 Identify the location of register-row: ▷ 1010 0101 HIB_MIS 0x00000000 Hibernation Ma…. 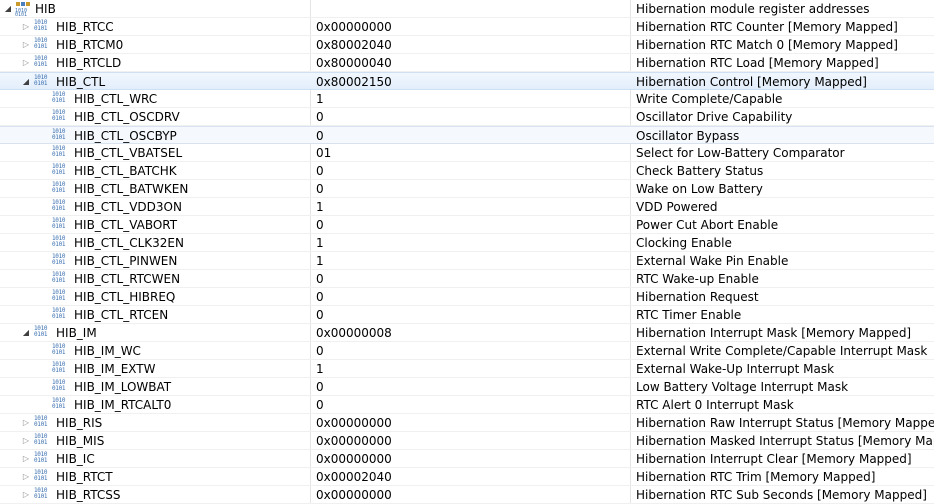
(467, 441).